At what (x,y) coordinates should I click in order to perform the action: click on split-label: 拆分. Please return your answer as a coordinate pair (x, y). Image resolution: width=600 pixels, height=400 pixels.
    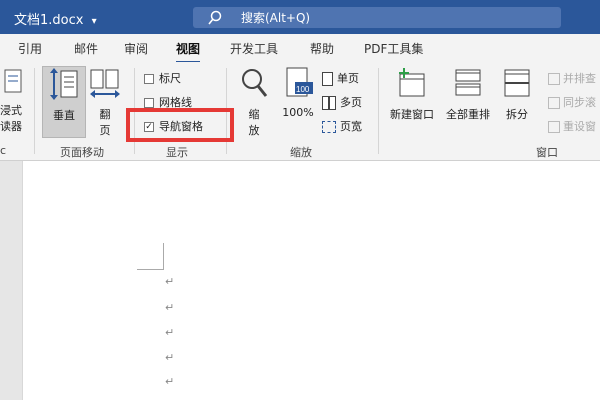
    Looking at the image, I should click on (517, 114).